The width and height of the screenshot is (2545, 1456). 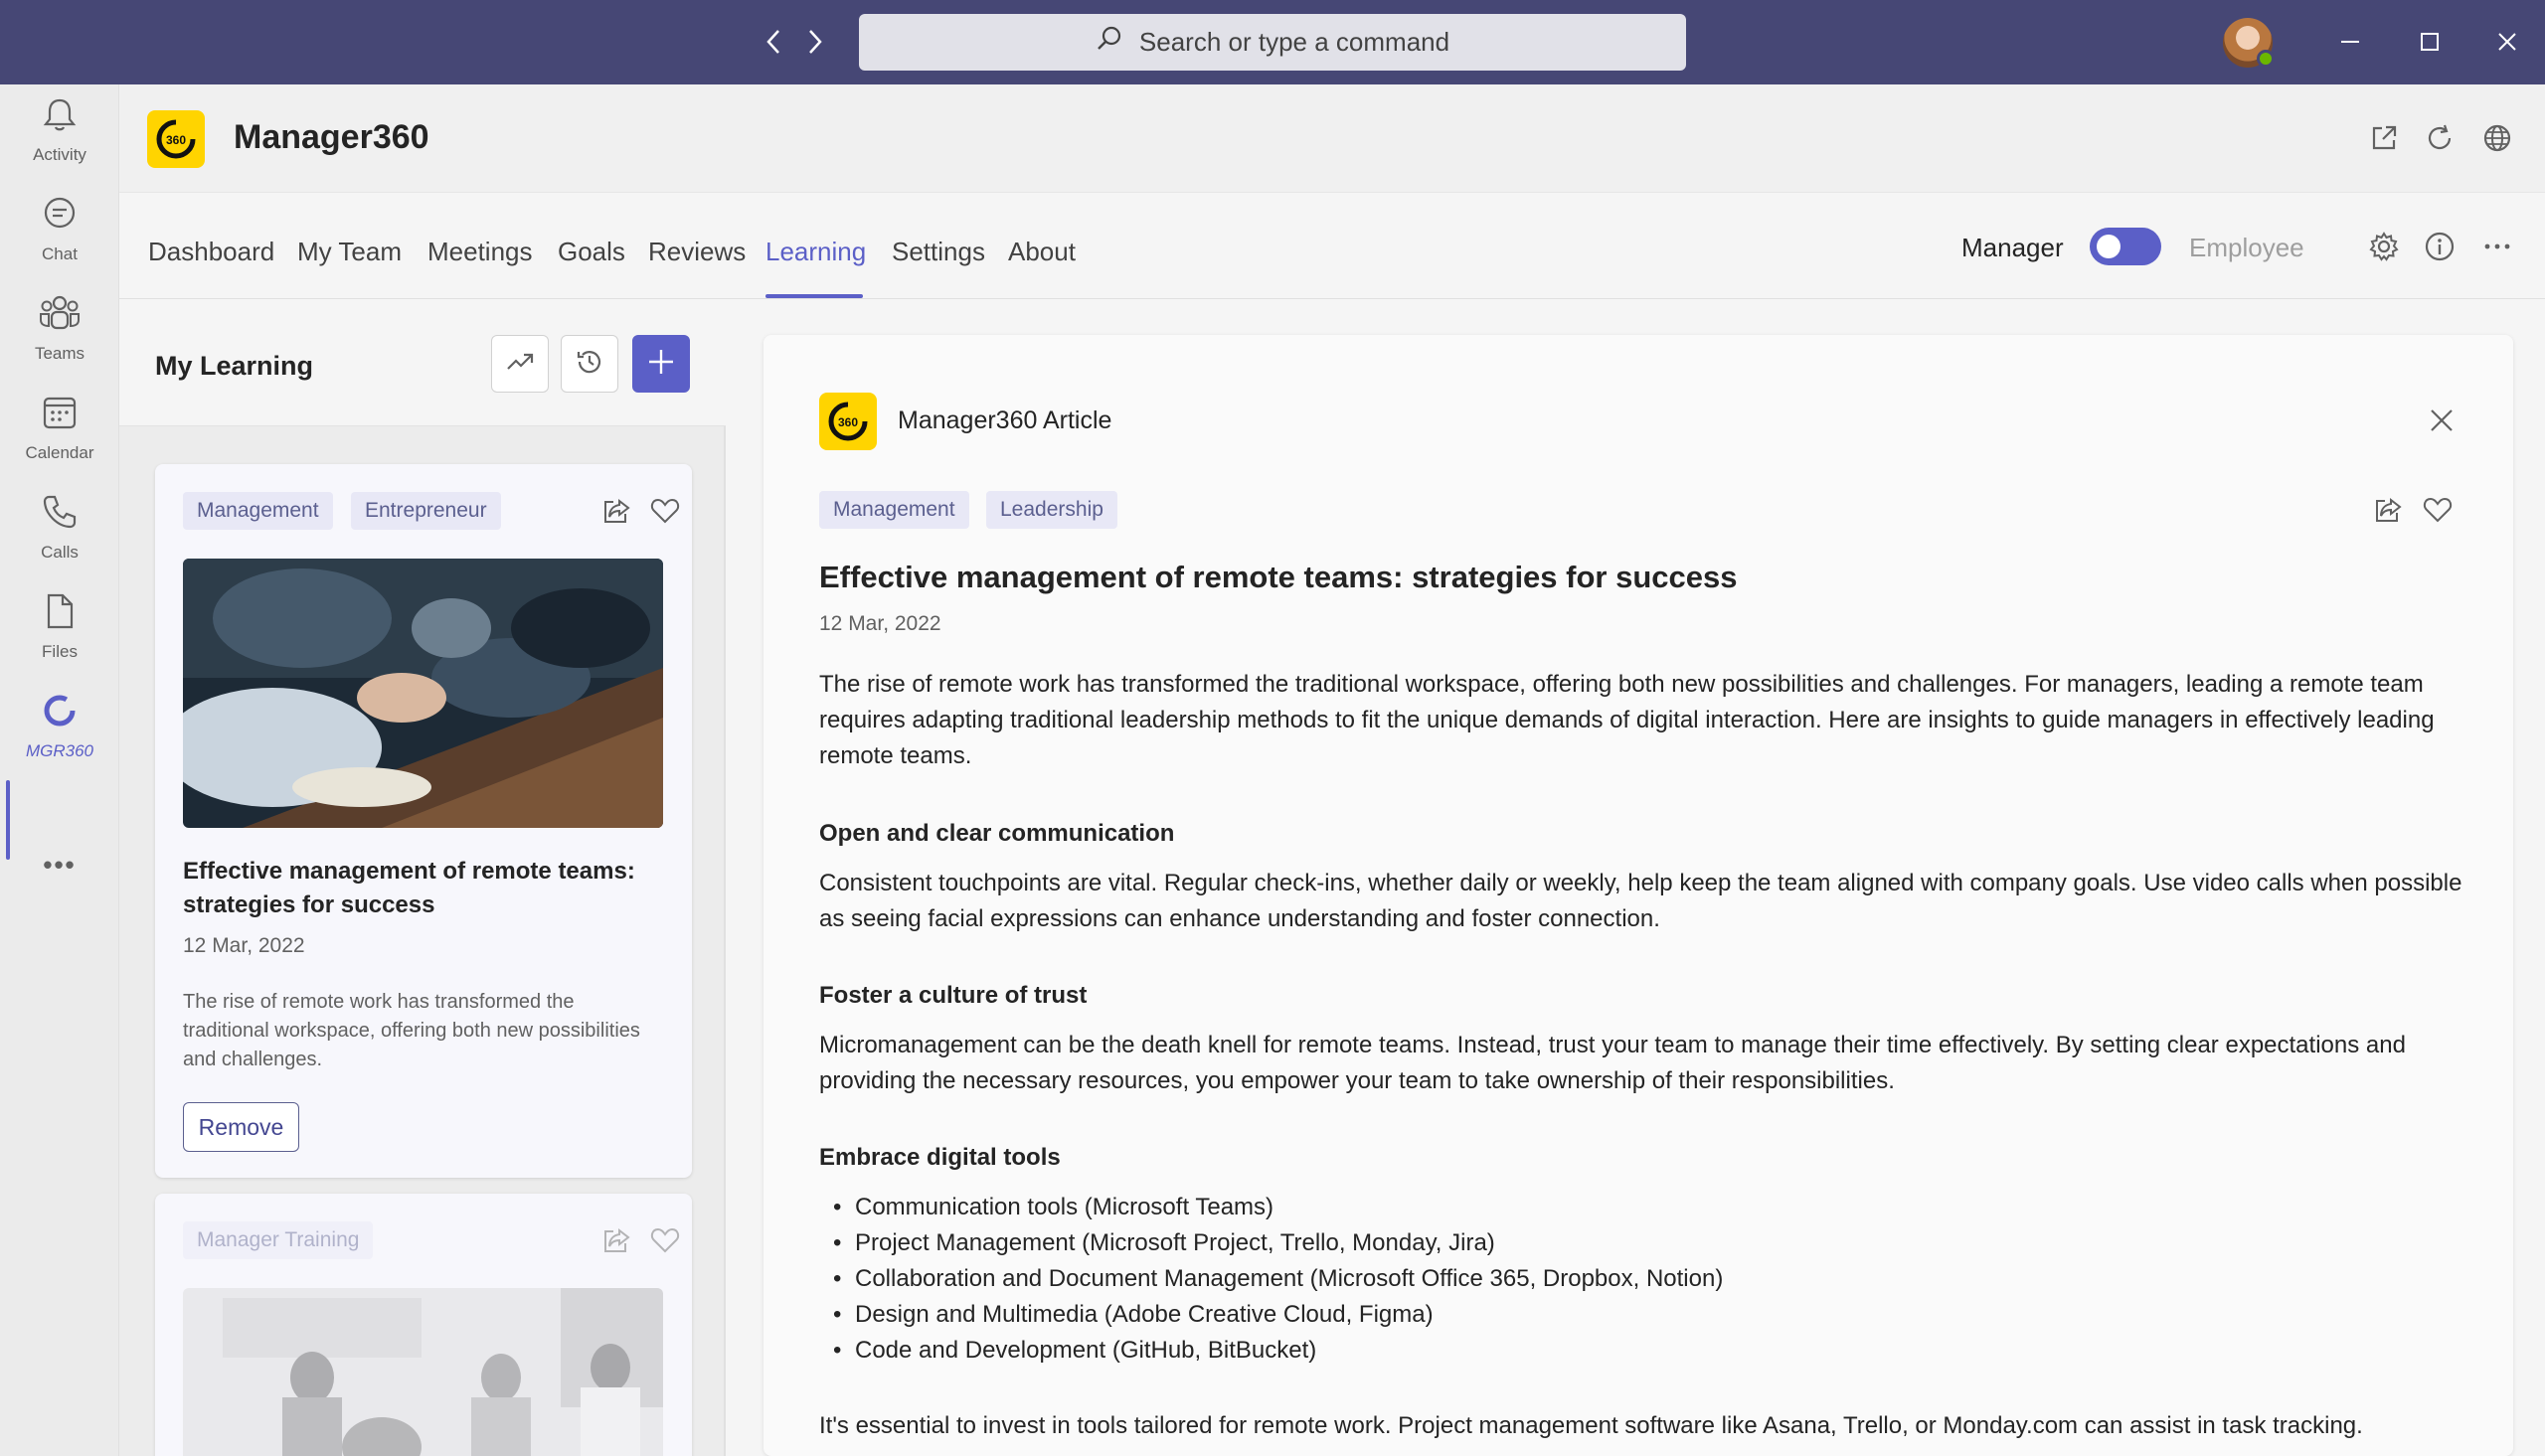 What do you see at coordinates (1271, 1351) in the screenshot?
I see `list-item: Code and Development (GitHub, BitBucket)` at bounding box center [1271, 1351].